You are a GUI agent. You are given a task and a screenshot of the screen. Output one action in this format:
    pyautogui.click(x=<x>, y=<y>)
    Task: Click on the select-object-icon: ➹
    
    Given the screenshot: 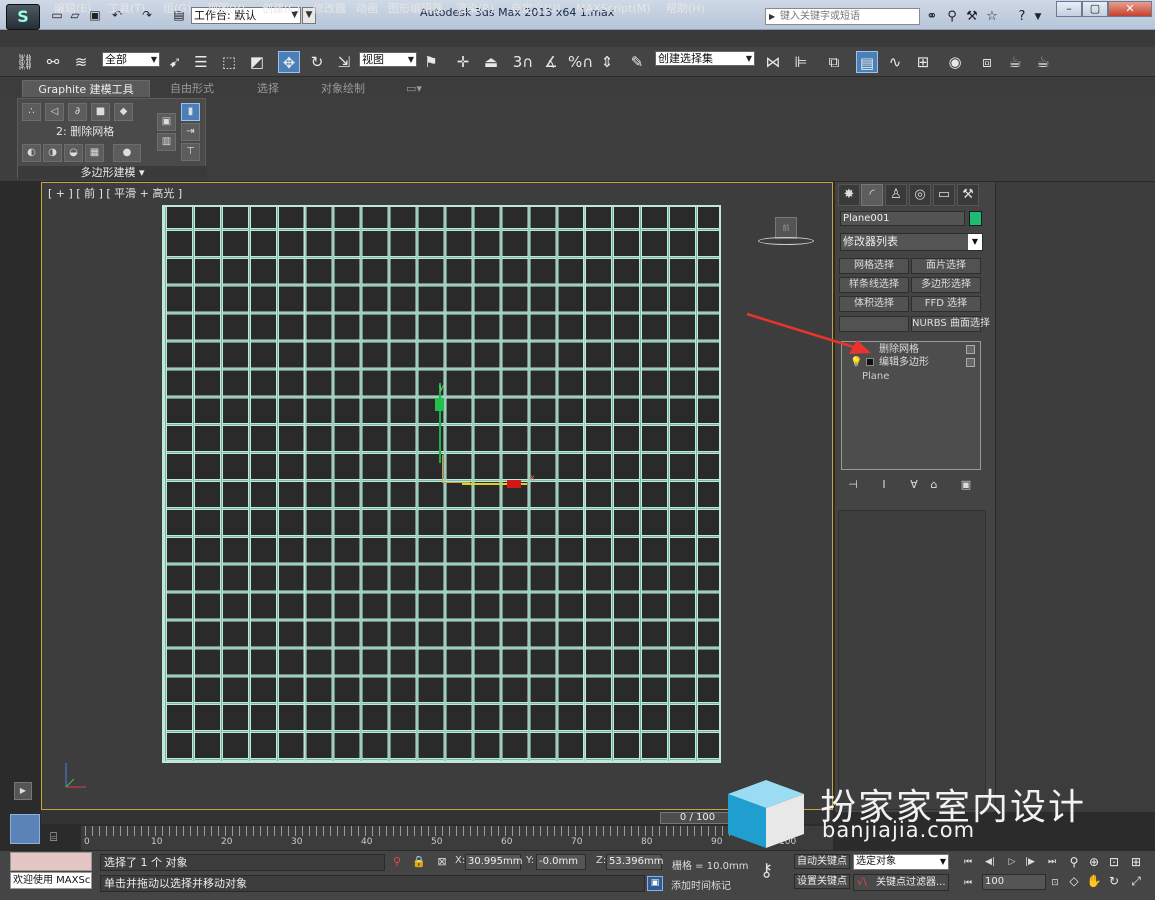 What is the action you would take?
    pyautogui.click(x=175, y=62)
    